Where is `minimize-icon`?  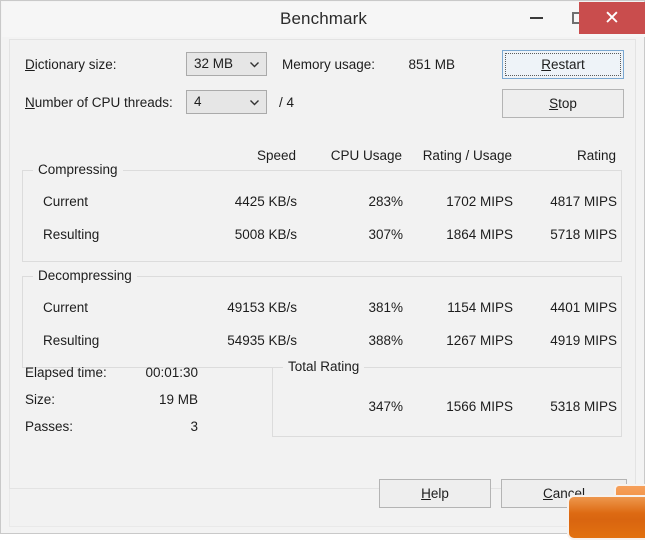 minimize-icon is located at coordinates (536, 18).